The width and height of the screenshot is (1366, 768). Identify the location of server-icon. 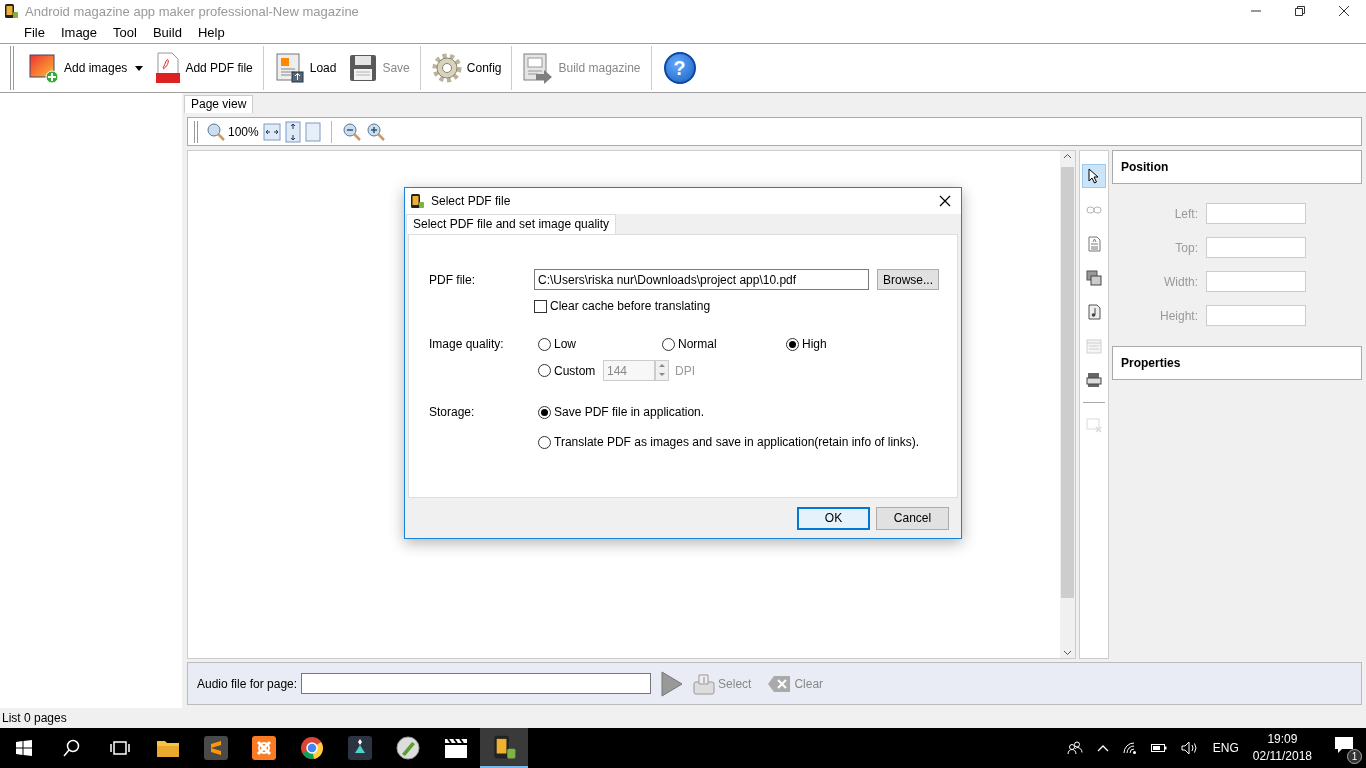
(264, 748).